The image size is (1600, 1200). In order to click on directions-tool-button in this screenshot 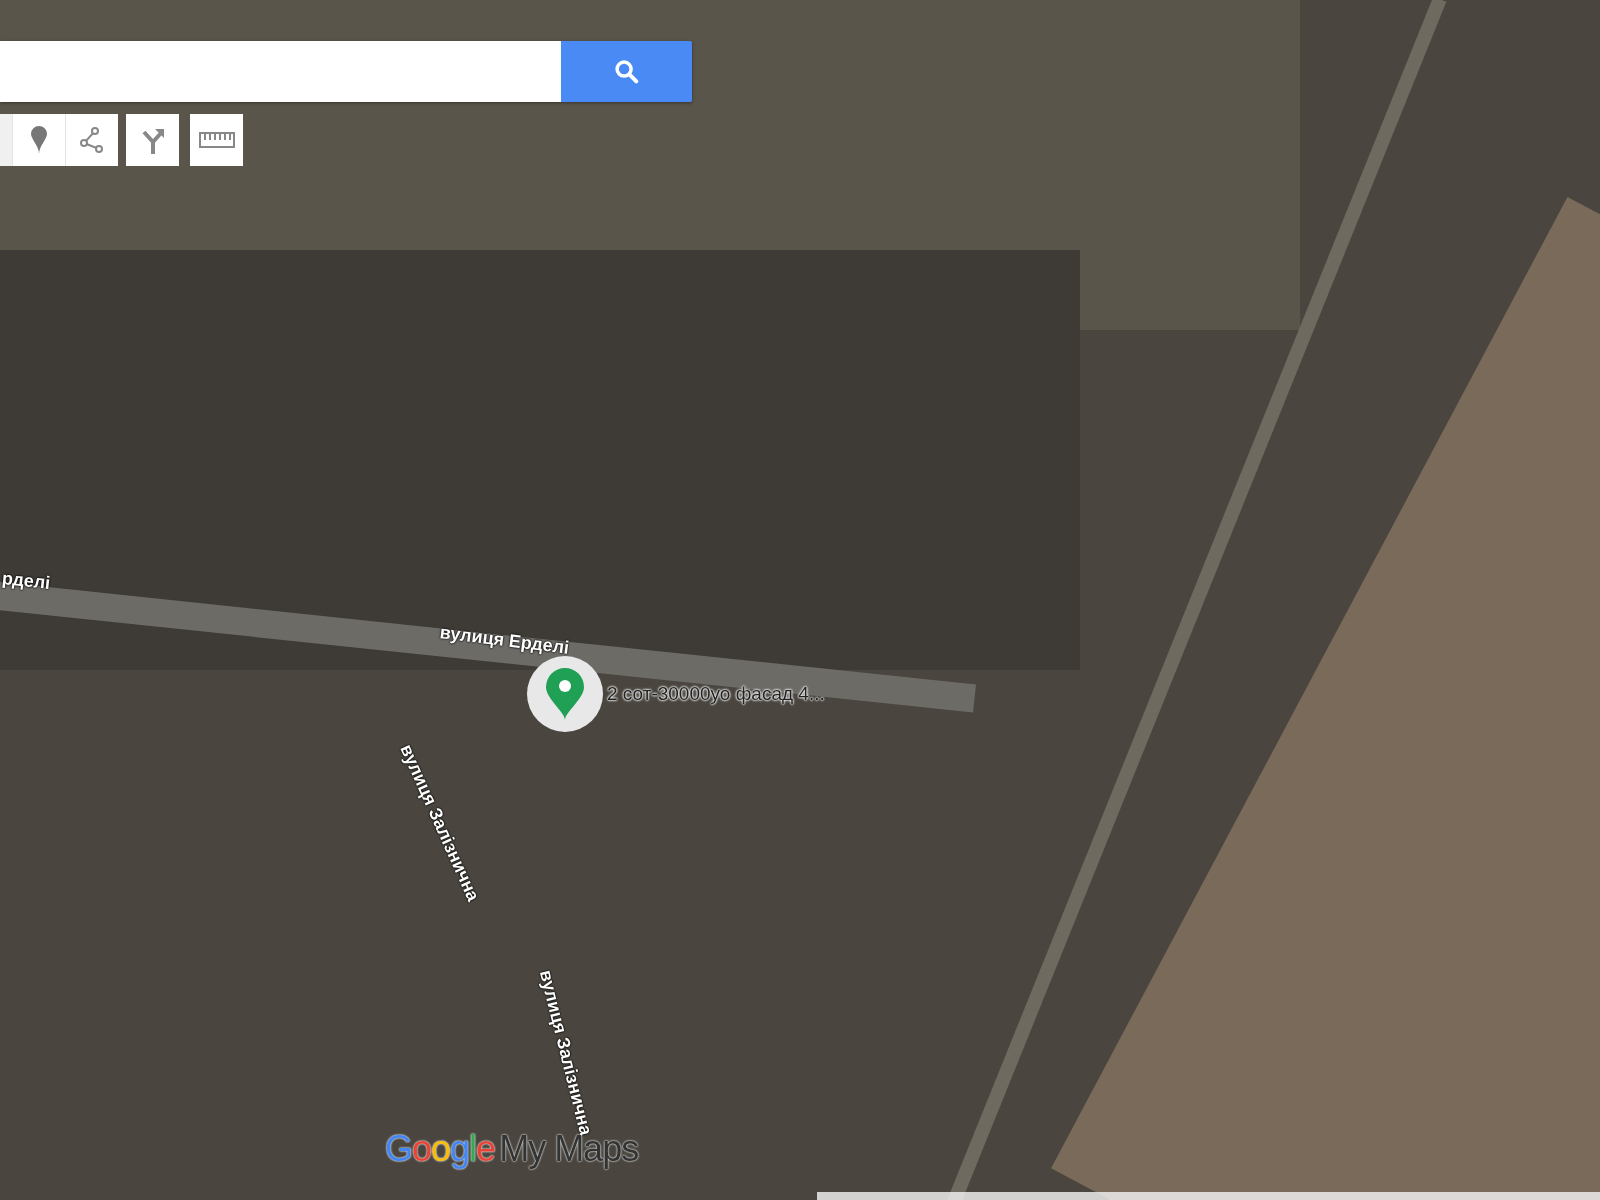, I will do `click(152, 140)`.